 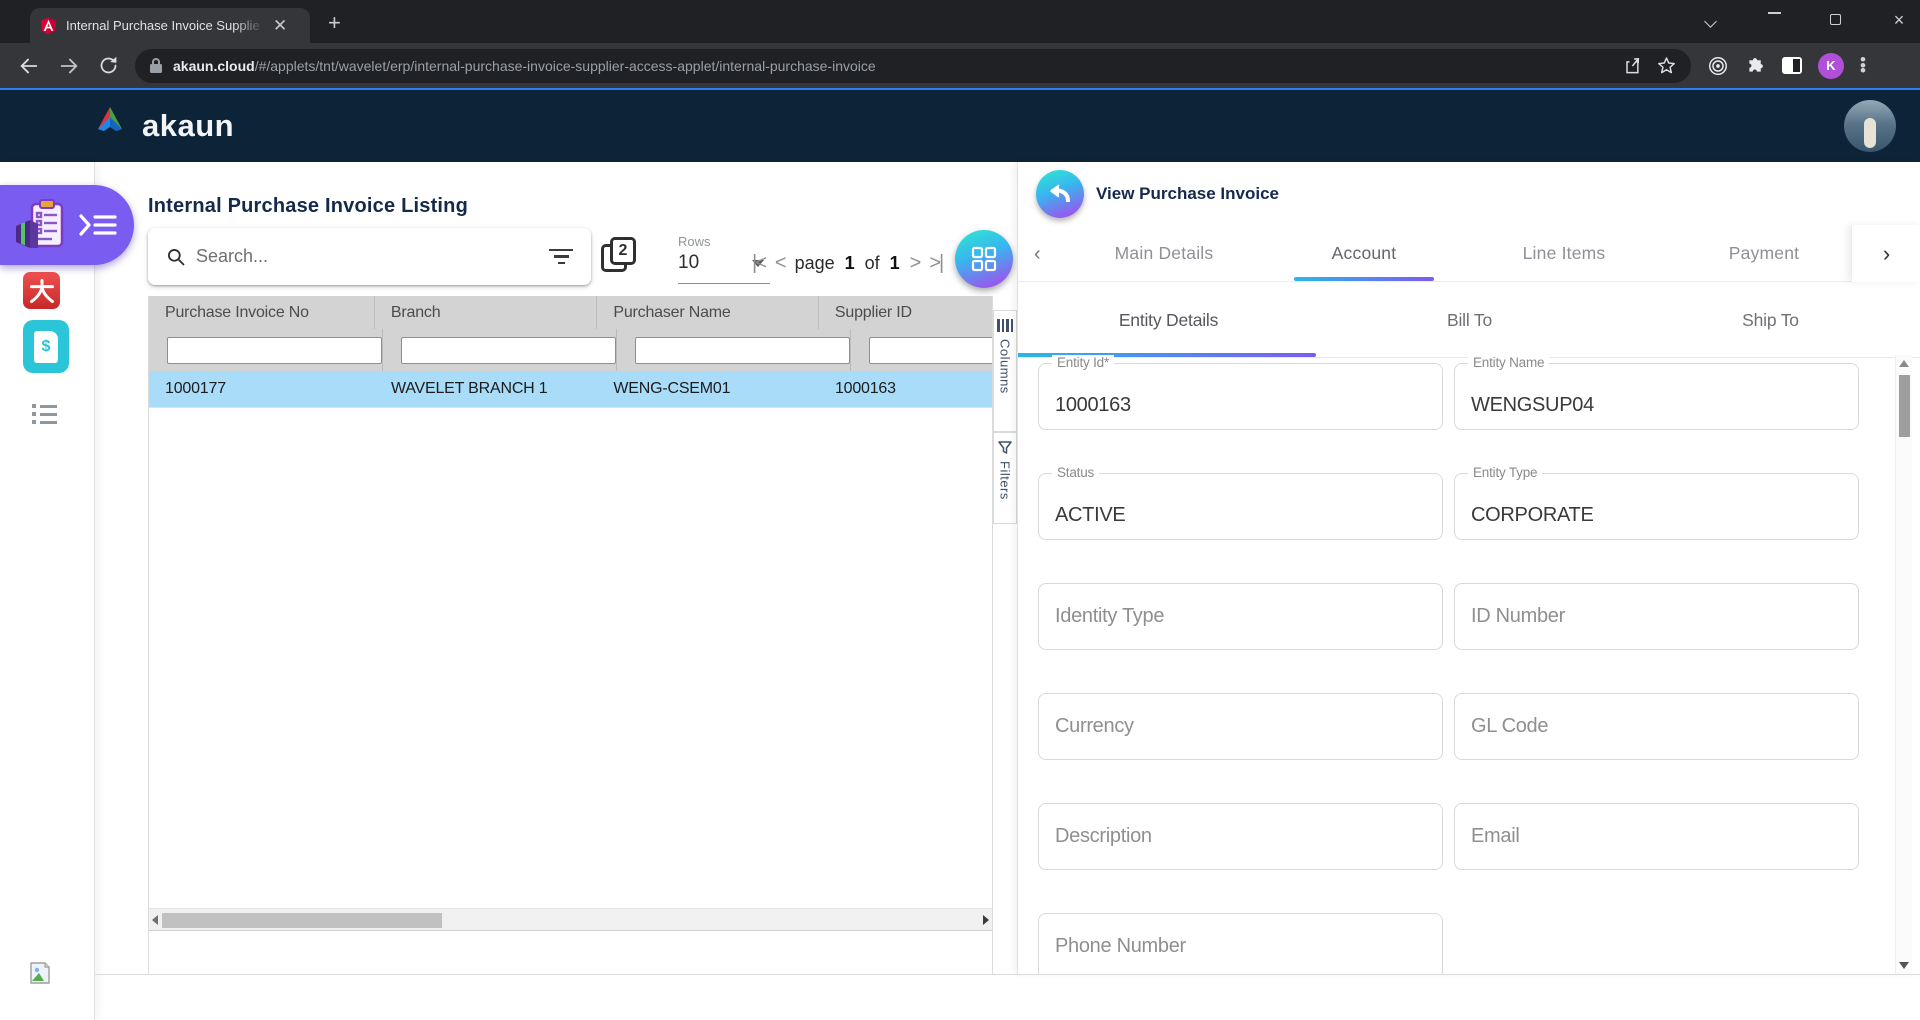 I want to click on scroll-down-arrow-icon, so click(x=1904, y=965).